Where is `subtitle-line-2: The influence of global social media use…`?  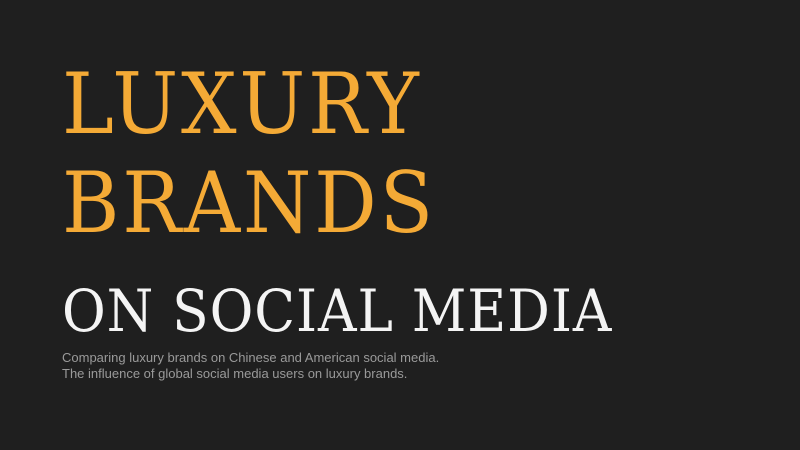
subtitle-line-2: The influence of global social media use… is located at coordinates (235, 373).